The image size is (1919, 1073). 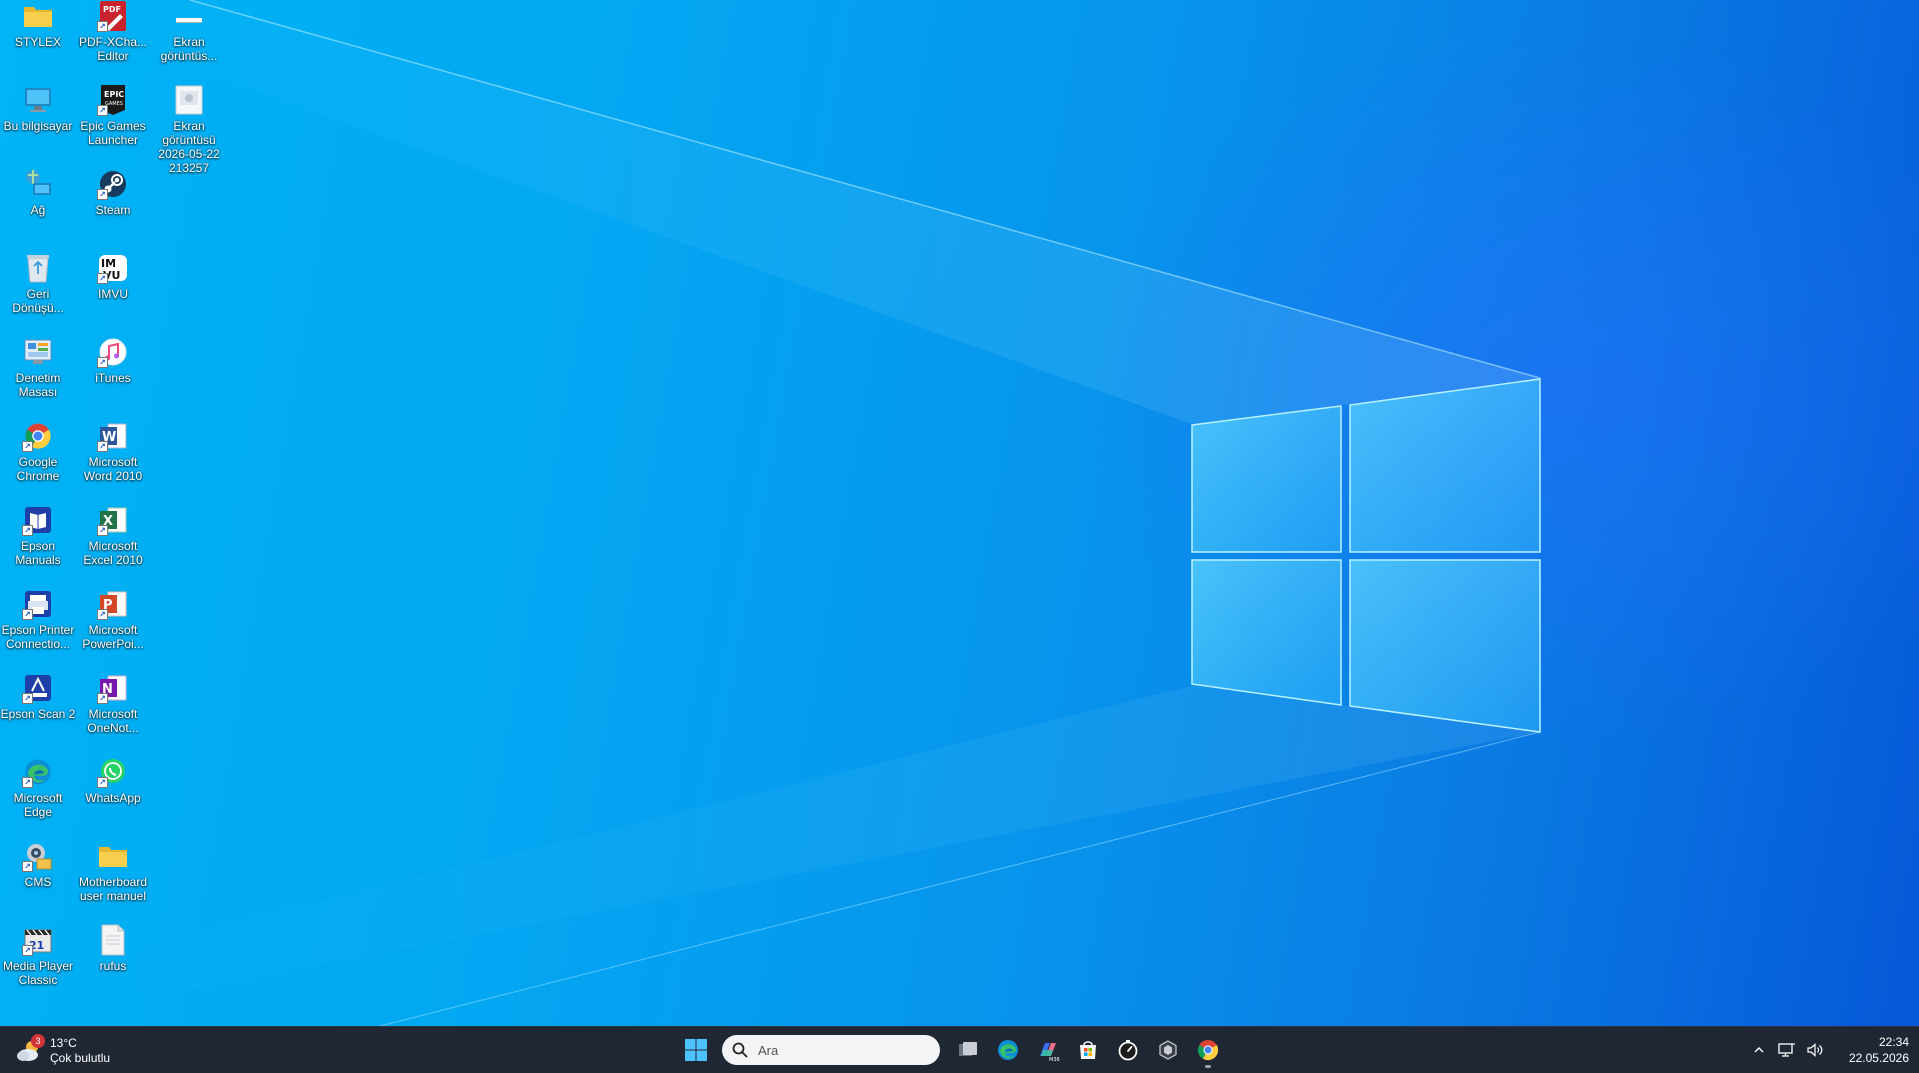 I want to click on edge-icon, so click(x=1008, y=1050).